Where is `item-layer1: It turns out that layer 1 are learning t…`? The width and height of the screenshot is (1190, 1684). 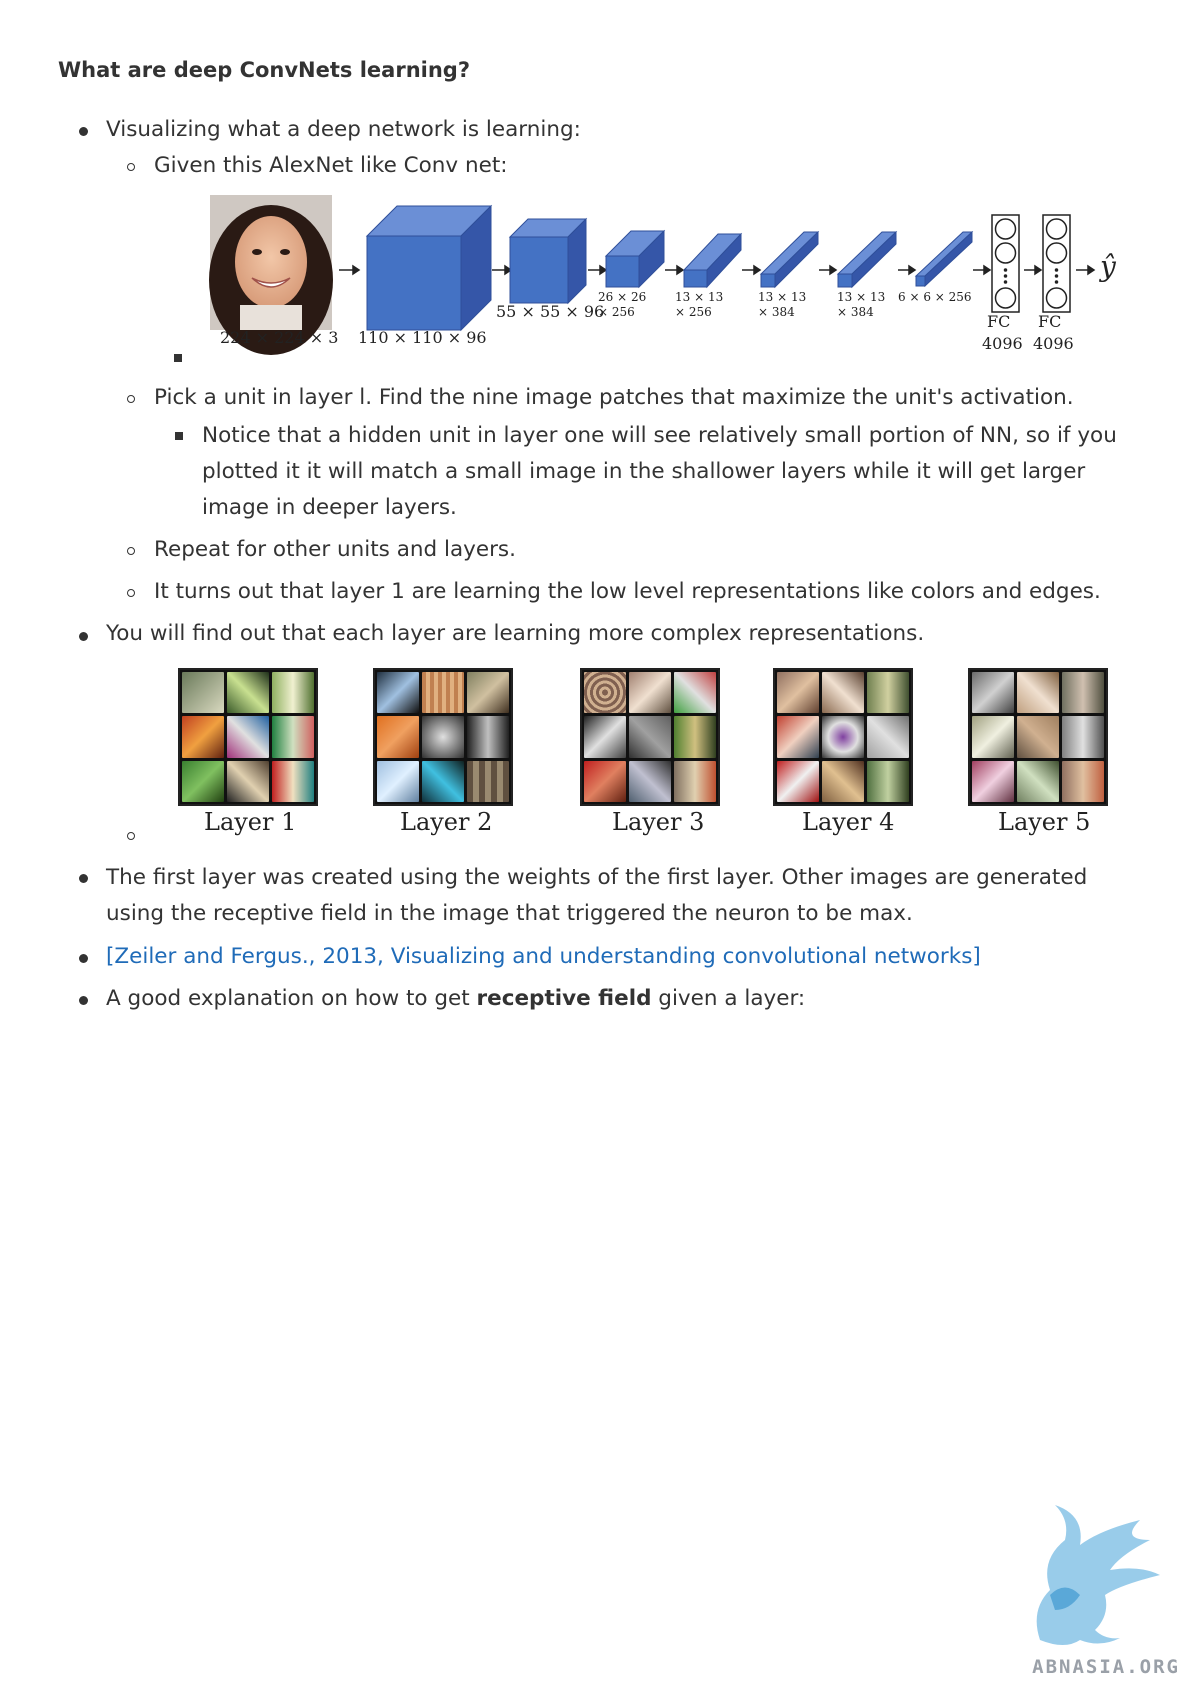 item-layer1: It turns out that layer 1 are learning t… is located at coordinates (627, 591).